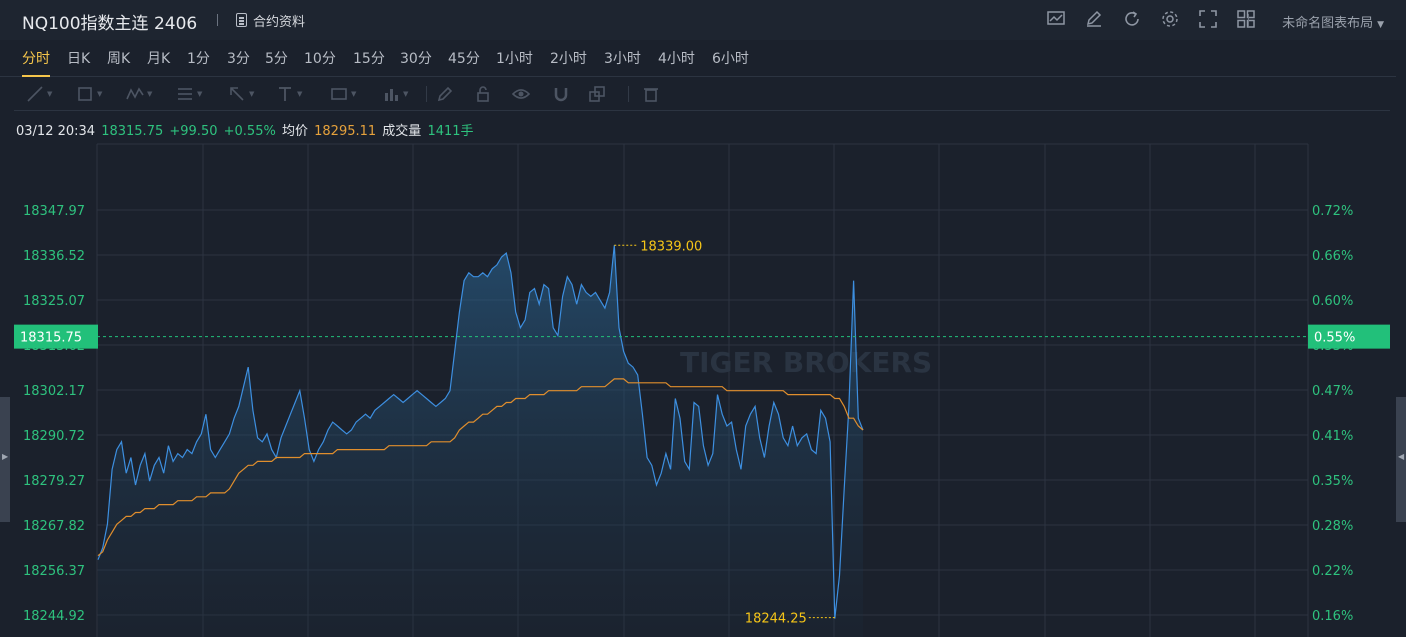 The image size is (1406, 637). Describe the element at coordinates (54, 616) in the screenshot. I see `y-tick-label: 18244.92` at that location.